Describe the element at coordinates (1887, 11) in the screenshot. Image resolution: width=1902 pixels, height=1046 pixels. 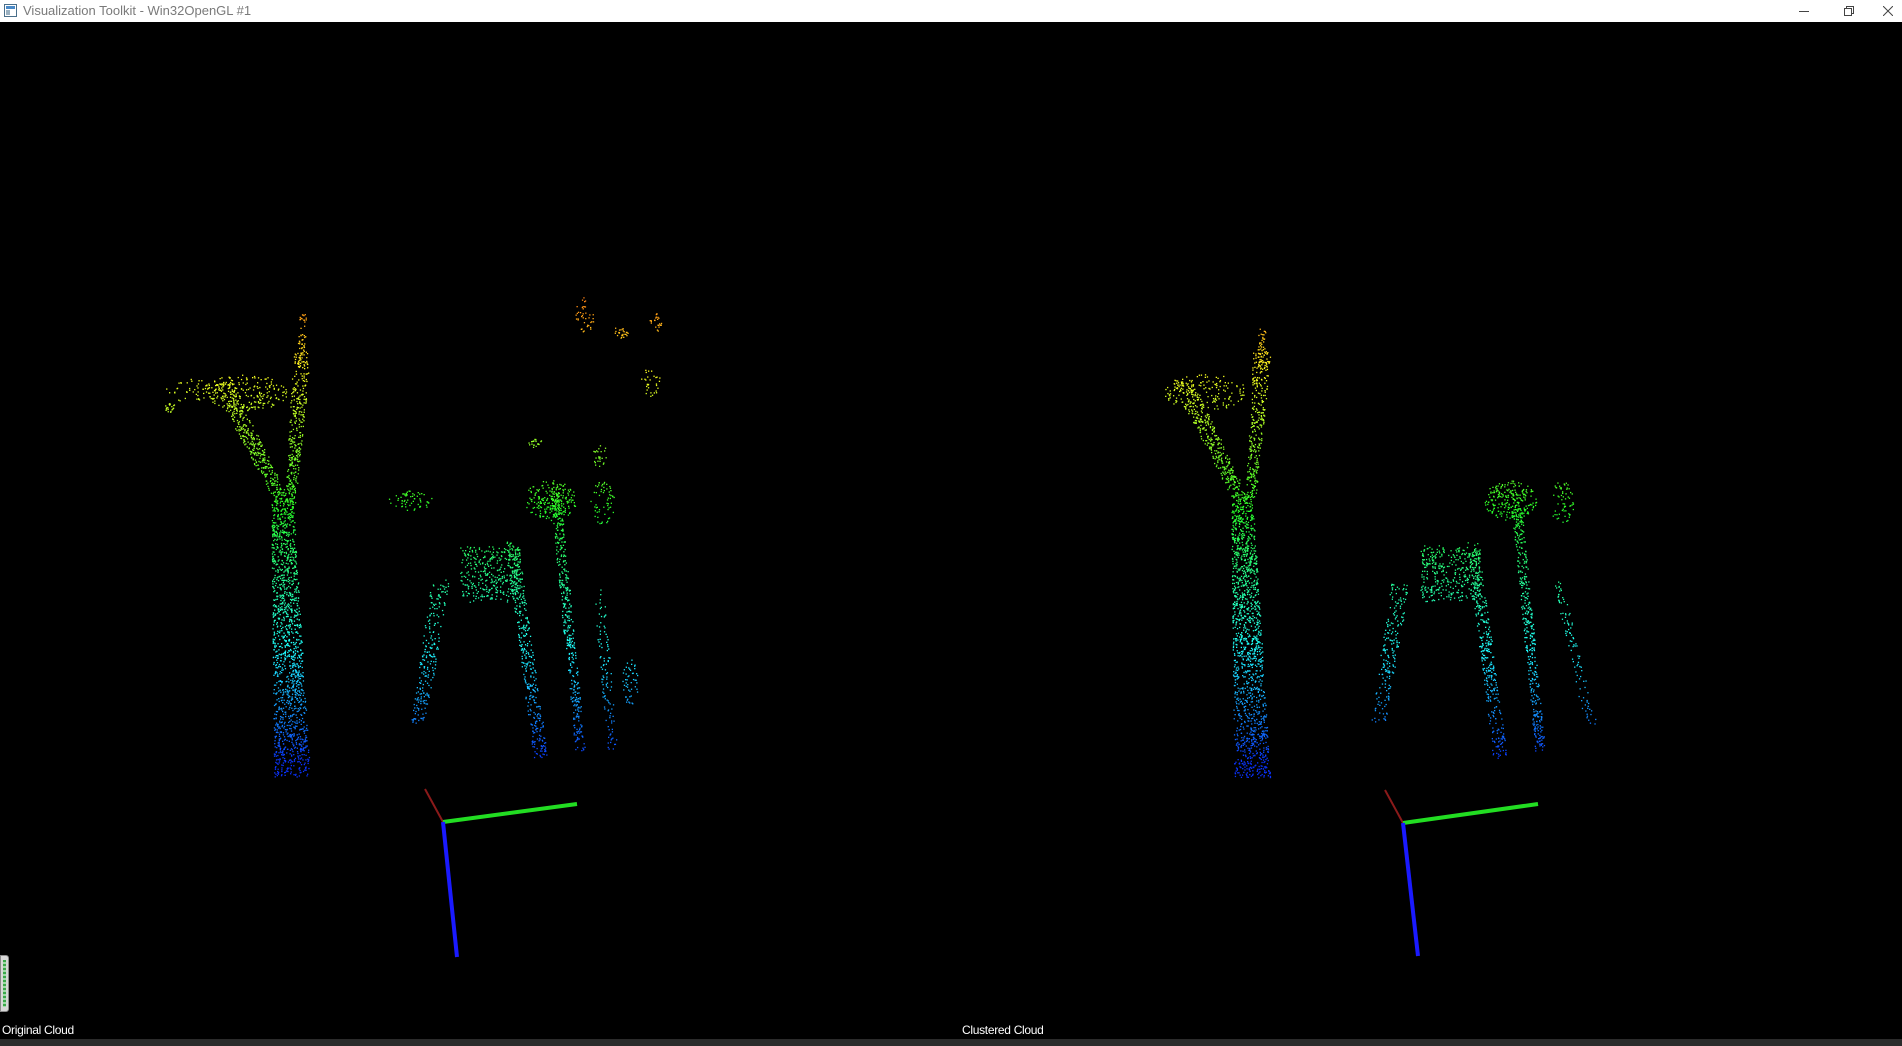
I see `close-button` at that location.